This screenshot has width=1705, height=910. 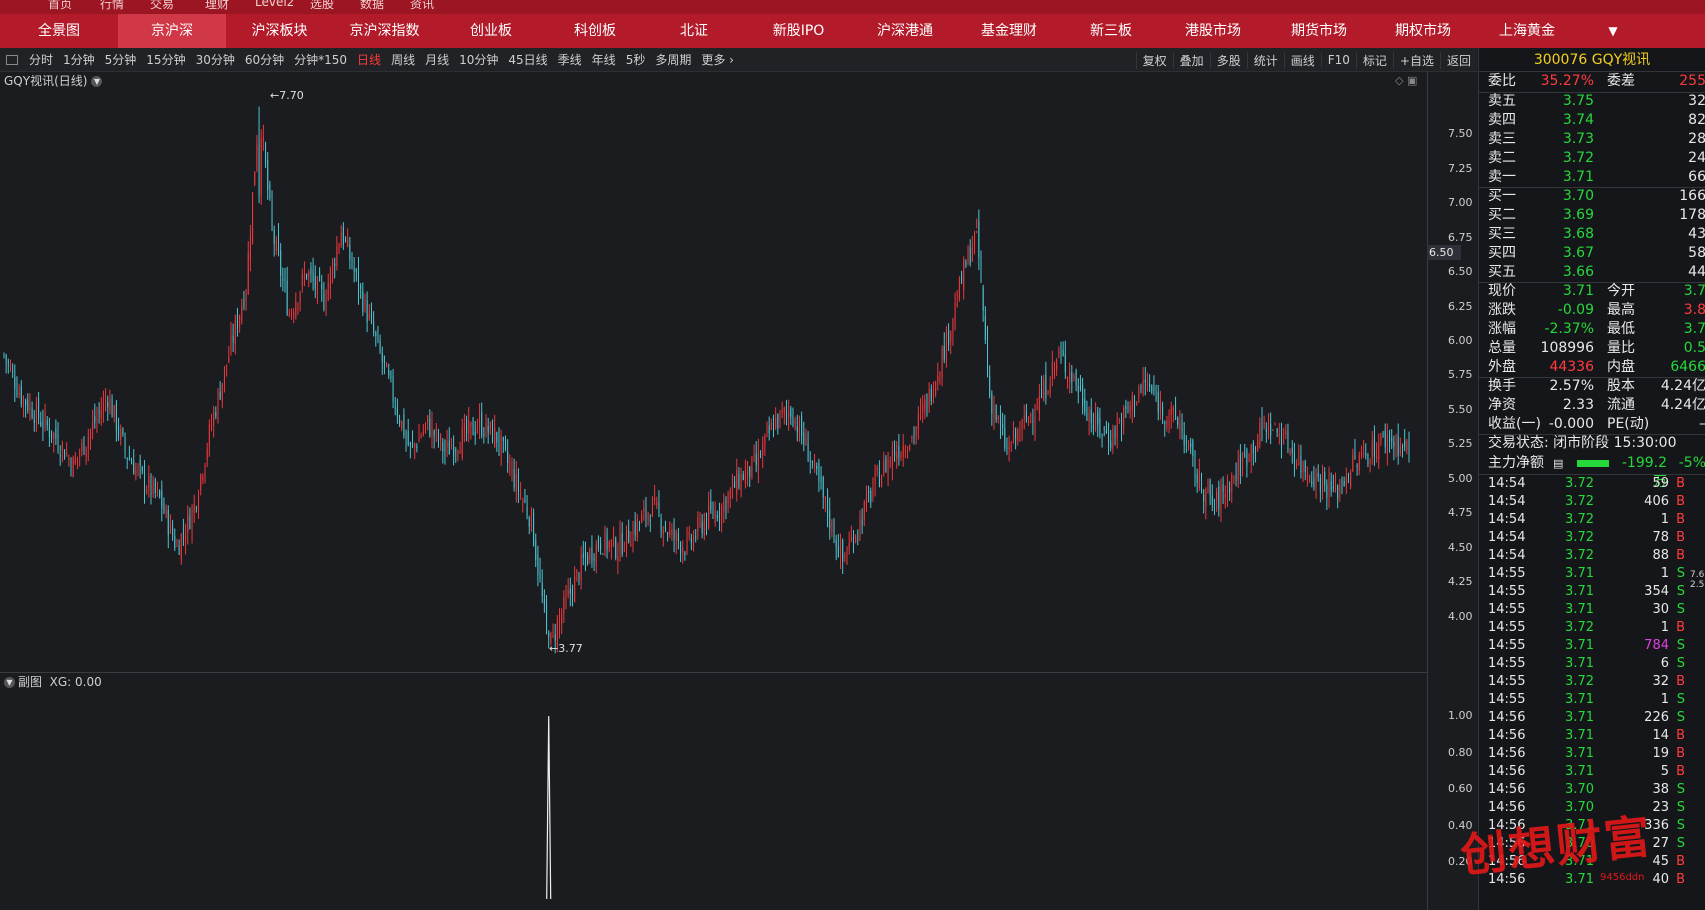 I want to click on nav-item: 港股市场, so click(x=1213, y=31).